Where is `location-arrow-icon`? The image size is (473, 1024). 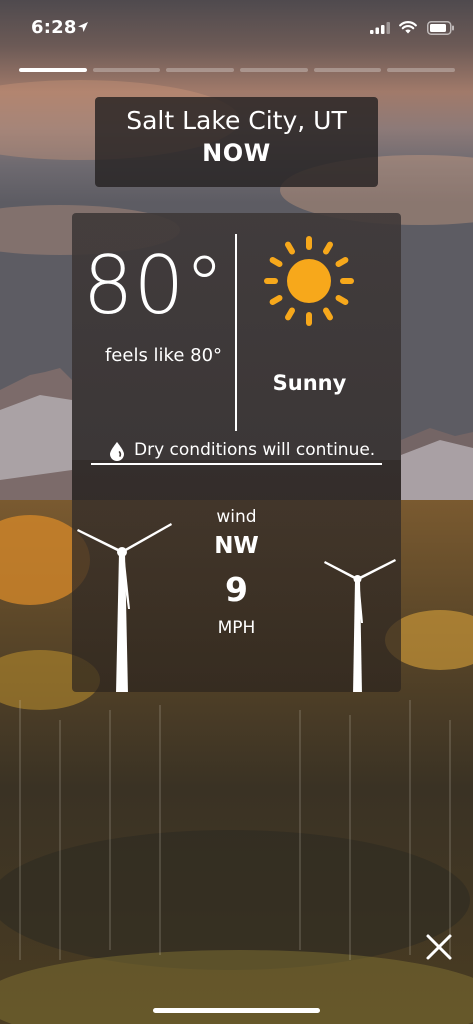 location-arrow-icon is located at coordinates (83, 27).